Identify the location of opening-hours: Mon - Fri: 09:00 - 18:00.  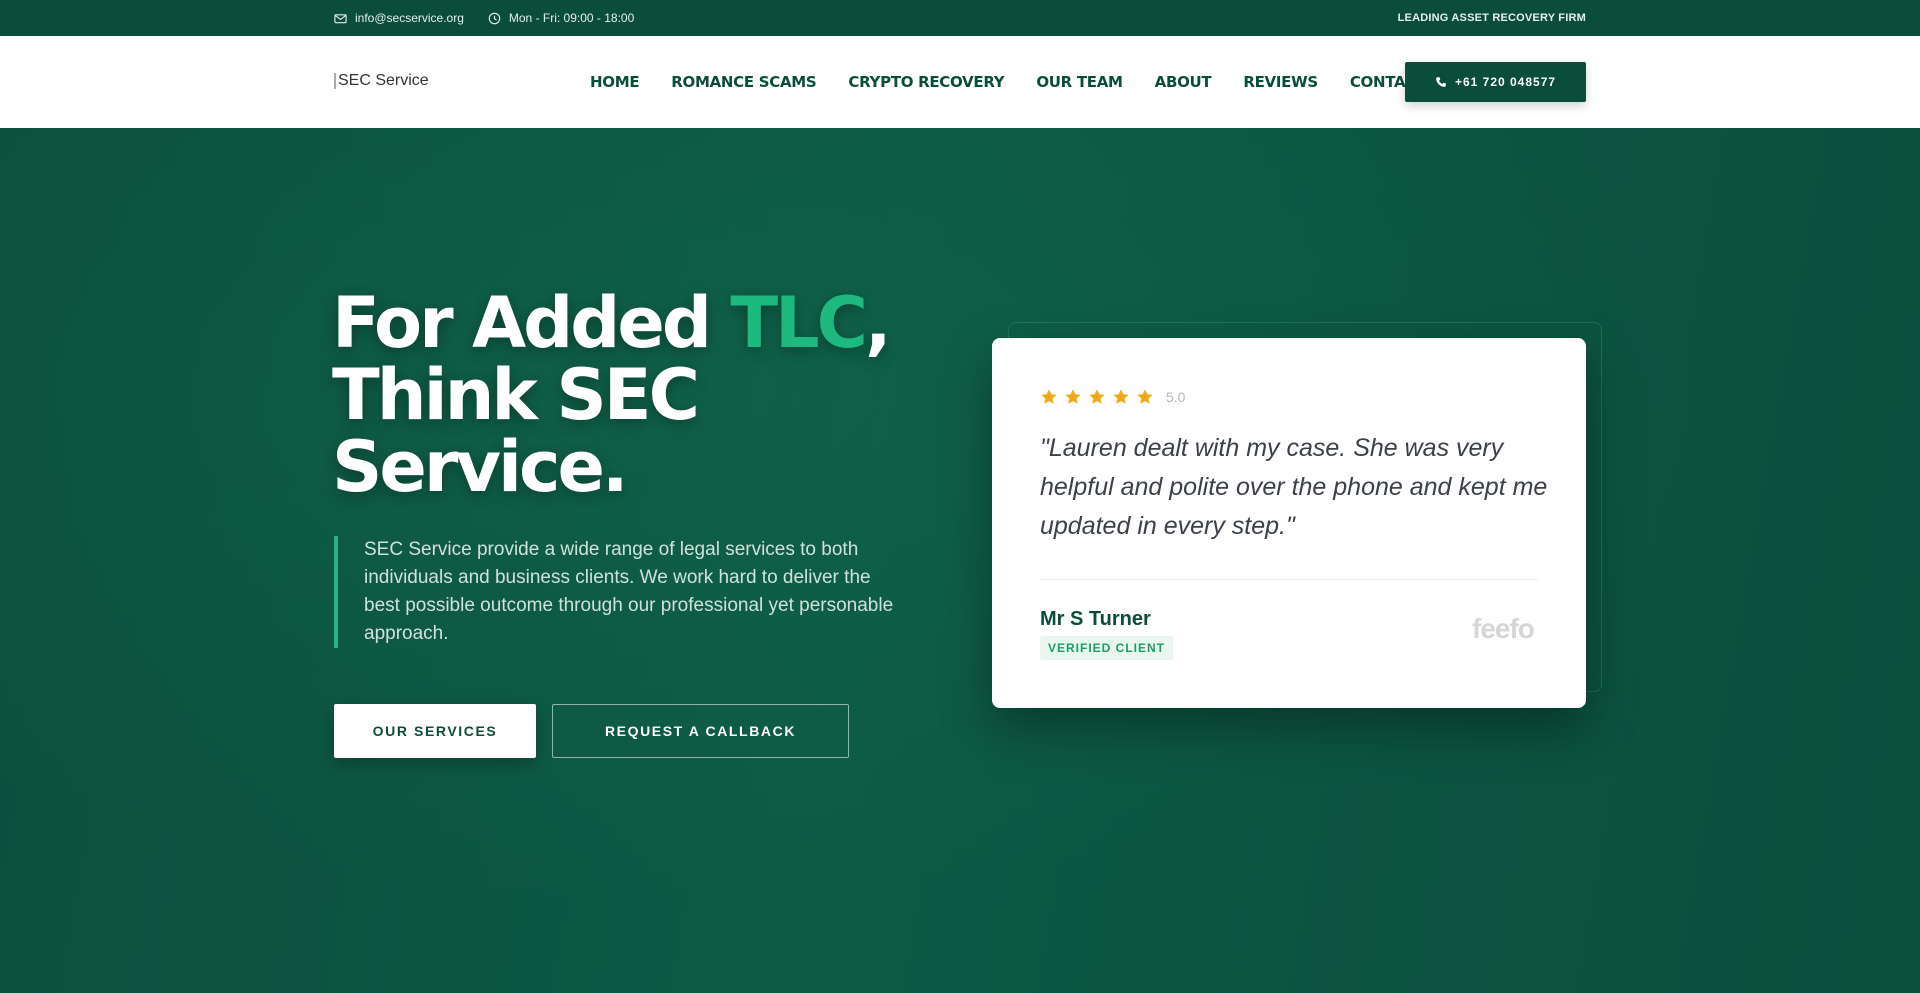
(561, 18).